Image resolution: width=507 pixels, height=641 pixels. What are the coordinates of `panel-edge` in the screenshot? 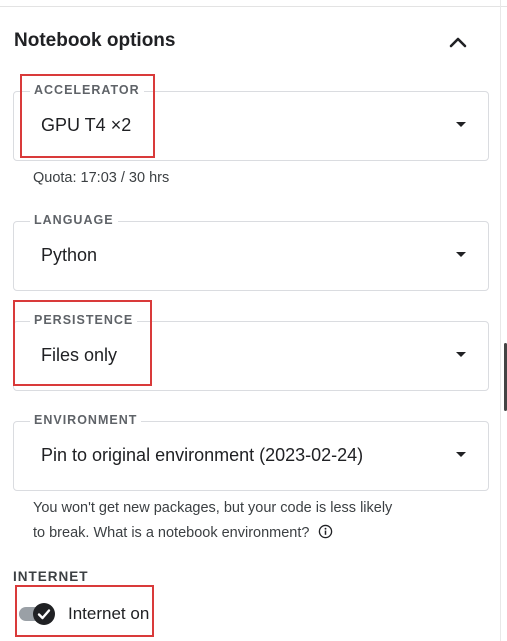 It's located at (500, 320).